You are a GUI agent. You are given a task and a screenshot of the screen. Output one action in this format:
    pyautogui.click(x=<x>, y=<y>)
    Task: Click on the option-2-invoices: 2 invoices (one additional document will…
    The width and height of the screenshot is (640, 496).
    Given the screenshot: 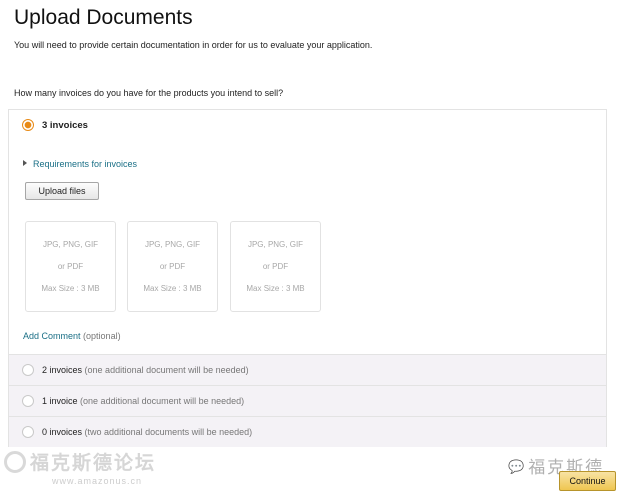 What is the action you would take?
    pyautogui.click(x=307, y=369)
    